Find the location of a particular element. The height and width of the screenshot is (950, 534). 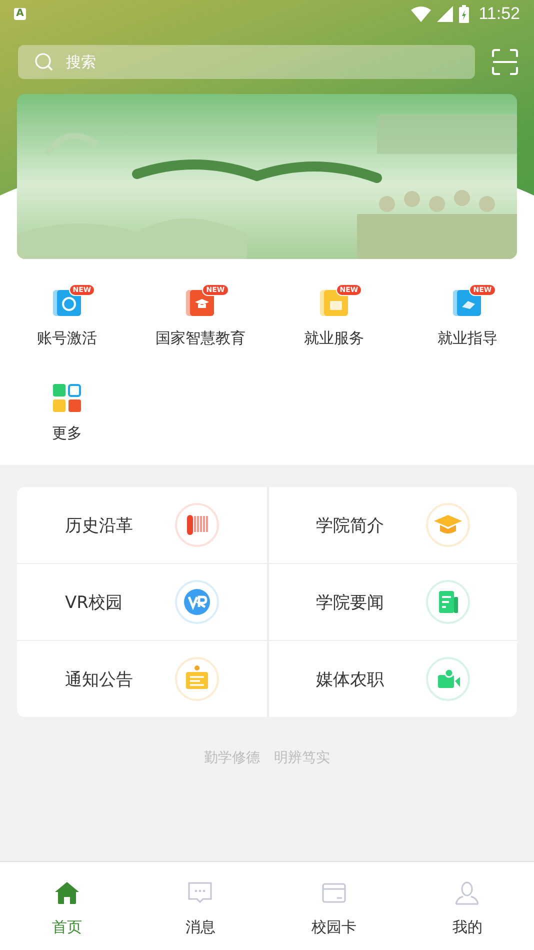

scroll-icon is located at coordinates (197, 525).